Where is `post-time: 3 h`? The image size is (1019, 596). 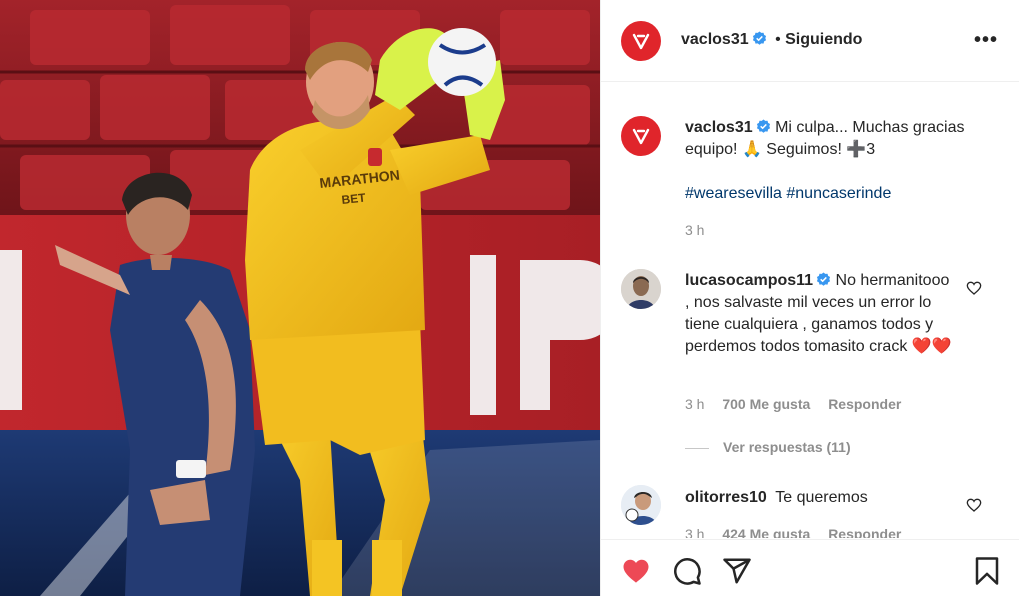 post-time: 3 h is located at coordinates (695, 230).